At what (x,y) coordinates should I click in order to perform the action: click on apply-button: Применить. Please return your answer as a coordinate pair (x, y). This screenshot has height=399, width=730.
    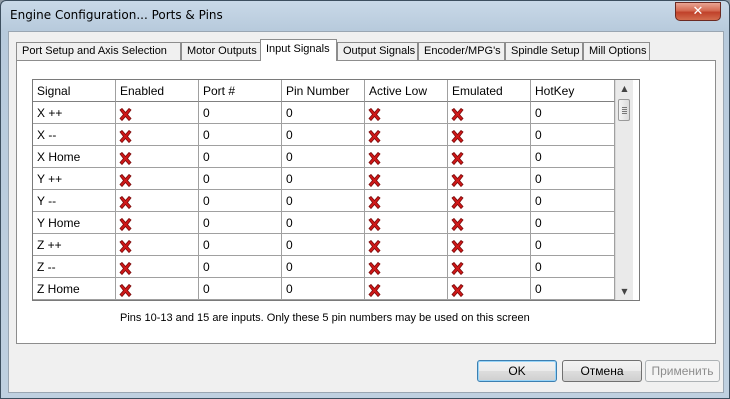
    Looking at the image, I should click on (682, 371).